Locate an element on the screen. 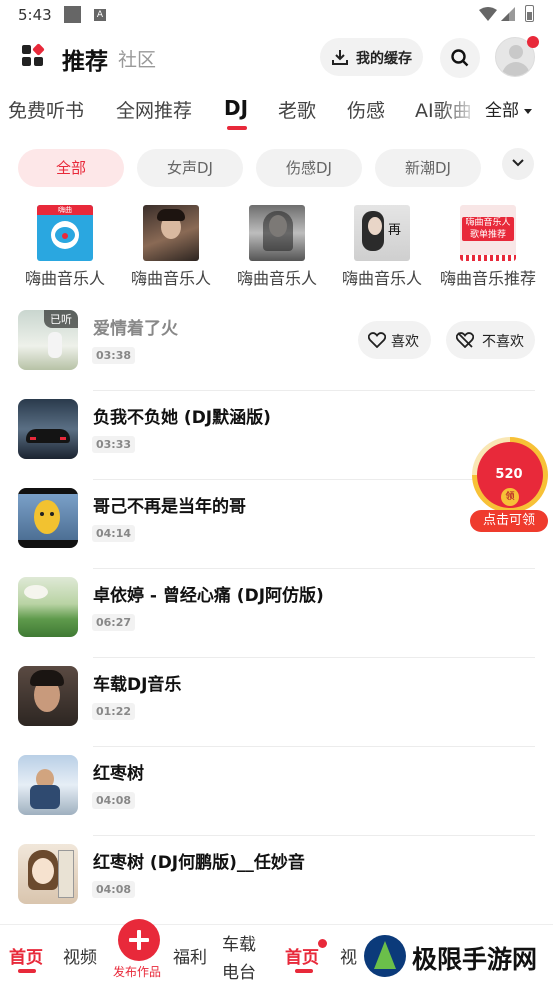  song-duration: 06:27 is located at coordinates (114, 622).